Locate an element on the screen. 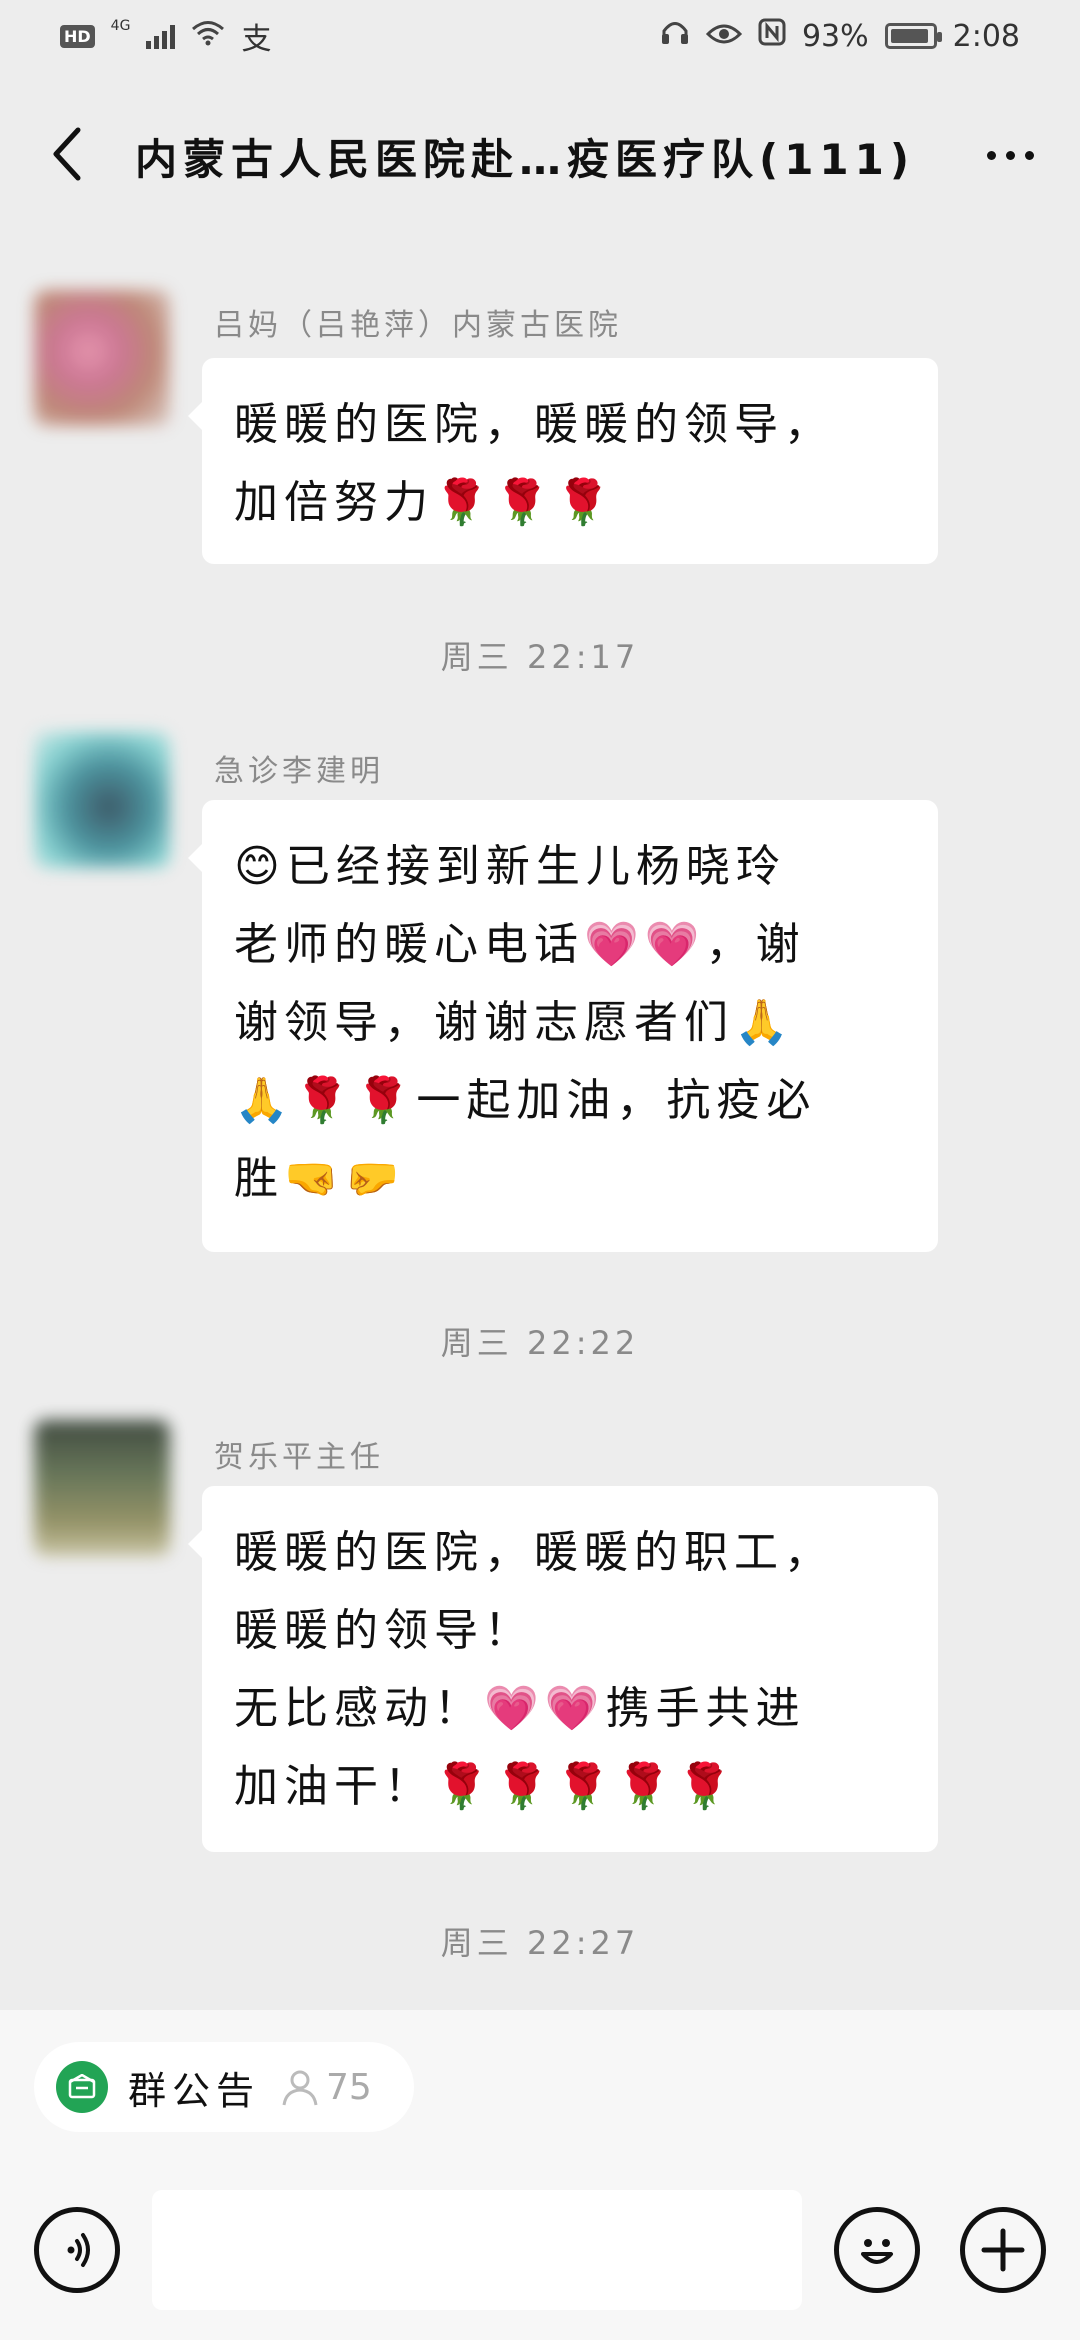 The image size is (1080, 2340). message-line: 暖暖的医院，暖暖的职工， is located at coordinates (534, 1552).